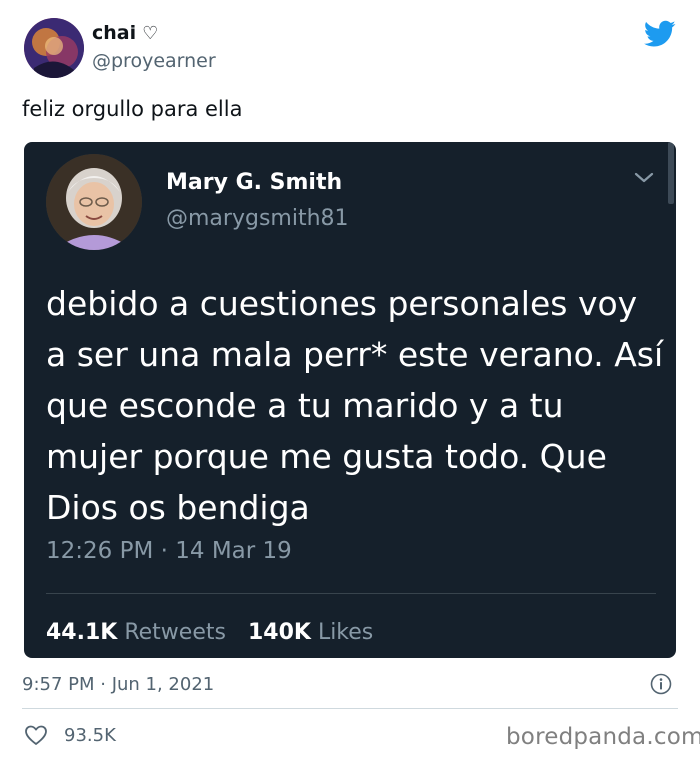  What do you see at coordinates (603, 737) in the screenshot?
I see `watermark: boredpanda.com` at bounding box center [603, 737].